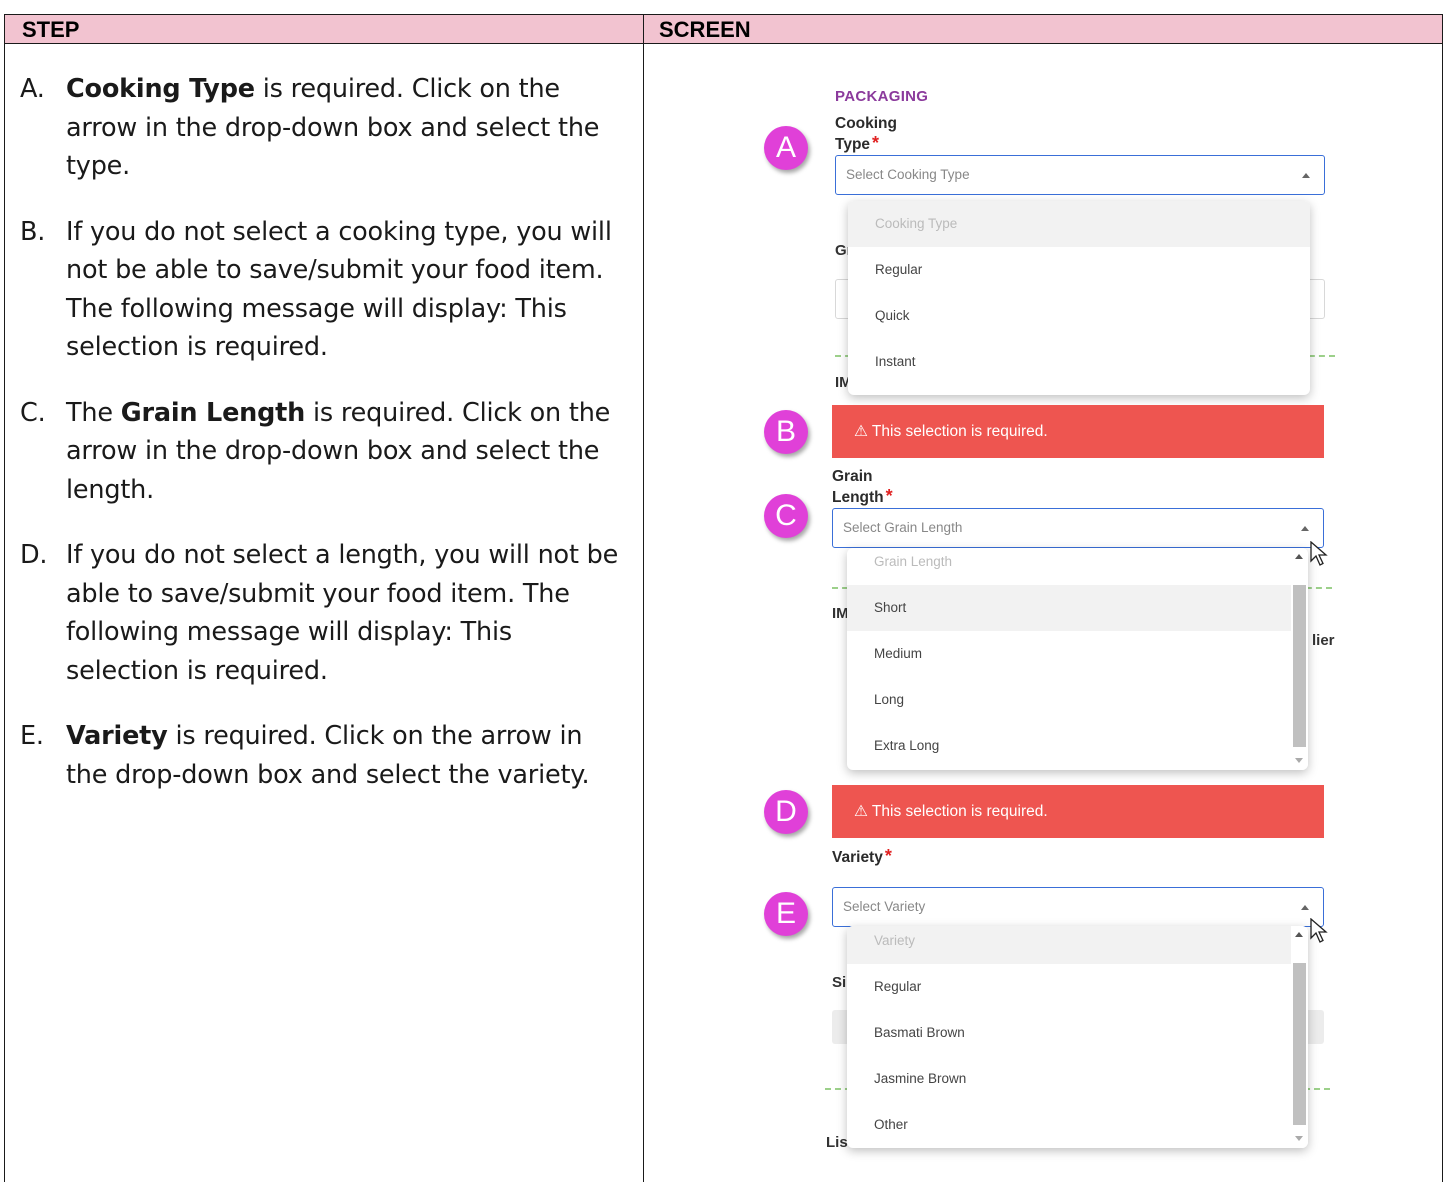 This screenshot has height=1182, width=1449. I want to click on variety-select: Select Variety, so click(1078, 907).